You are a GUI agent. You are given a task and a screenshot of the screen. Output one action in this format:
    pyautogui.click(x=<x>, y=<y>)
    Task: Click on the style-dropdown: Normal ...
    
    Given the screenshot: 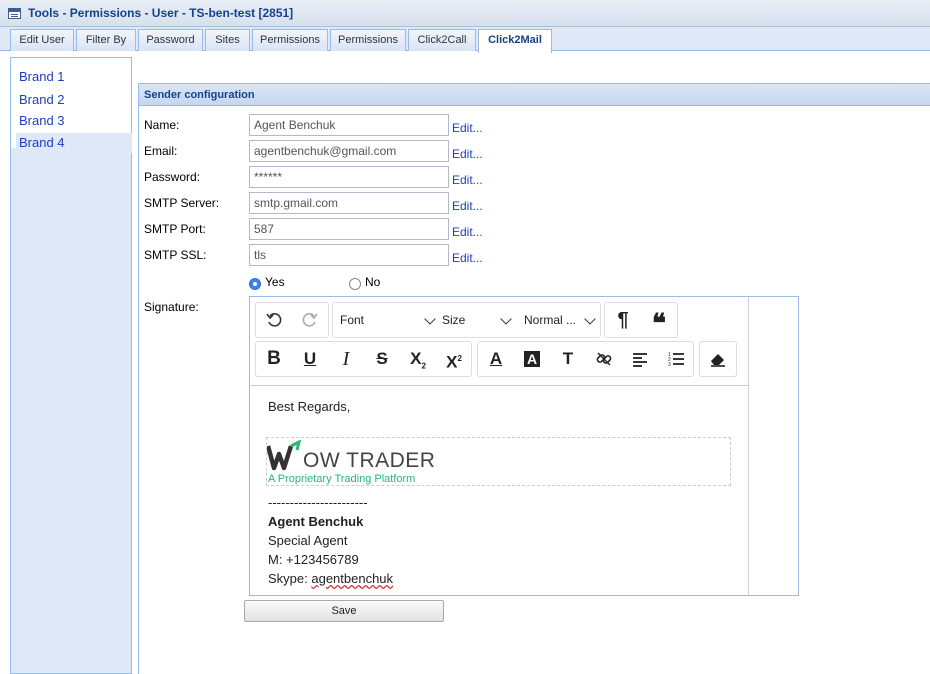 What is the action you would take?
    pyautogui.click(x=562, y=320)
    